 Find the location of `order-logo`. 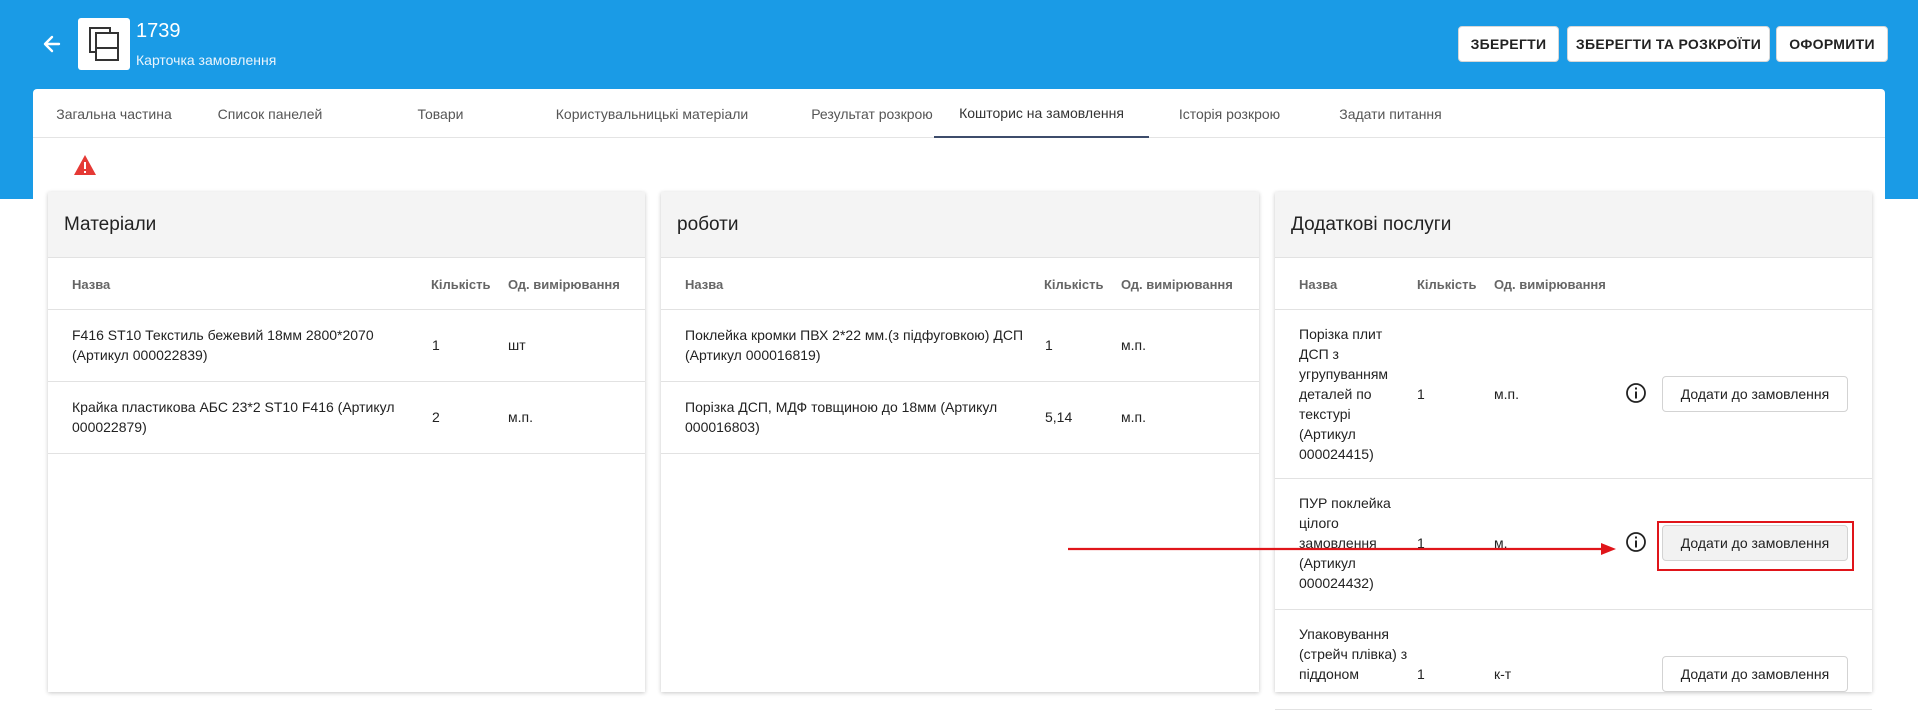

order-logo is located at coordinates (104, 44).